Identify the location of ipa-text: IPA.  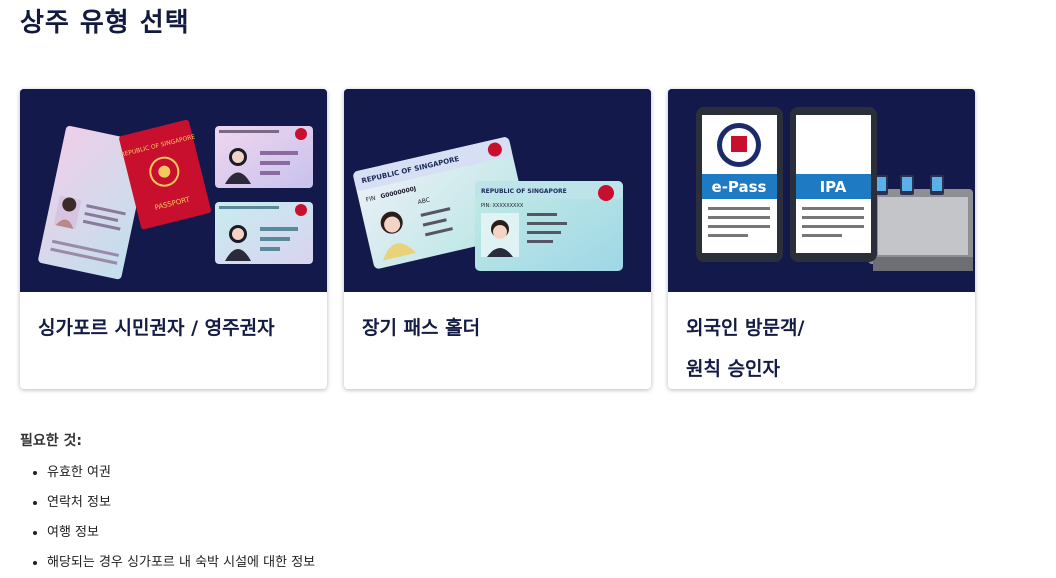
(833, 187).